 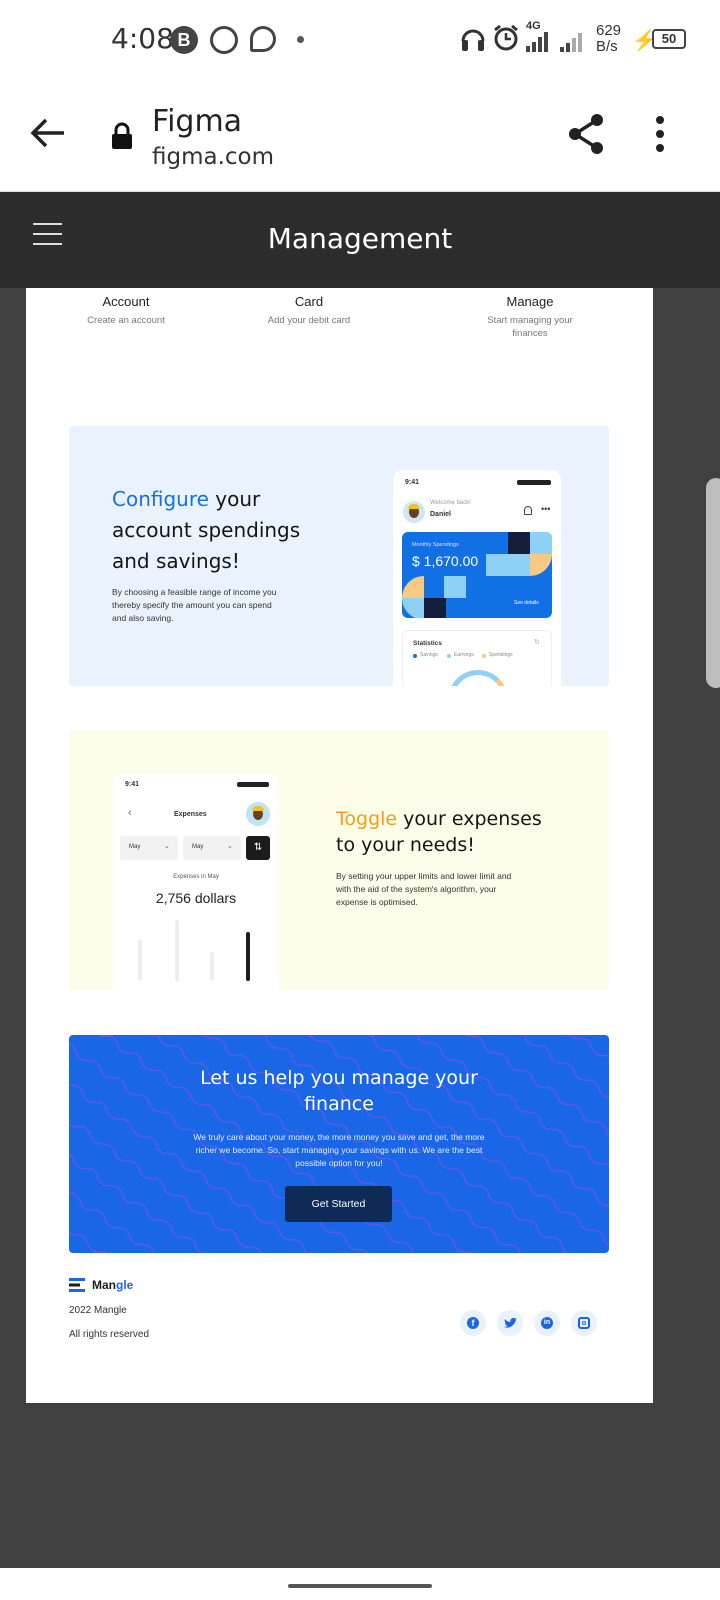 I want to click on step-manage-title: Manage, so click(x=530, y=301).